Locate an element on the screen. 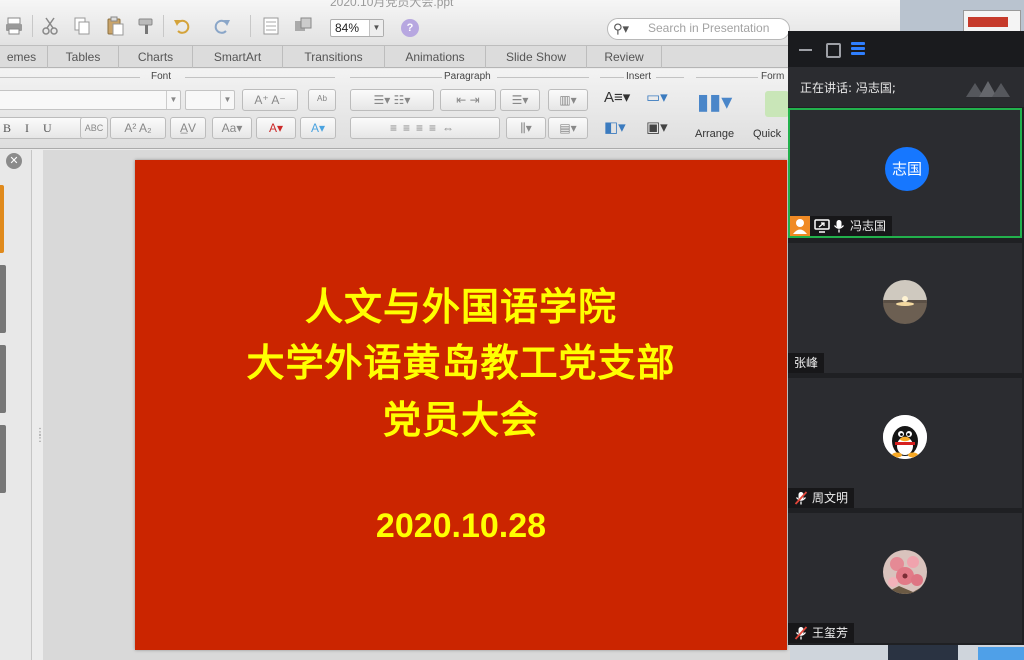 The height and width of the screenshot is (660, 1024). format-painter-icon is located at coordinates (146, 26).